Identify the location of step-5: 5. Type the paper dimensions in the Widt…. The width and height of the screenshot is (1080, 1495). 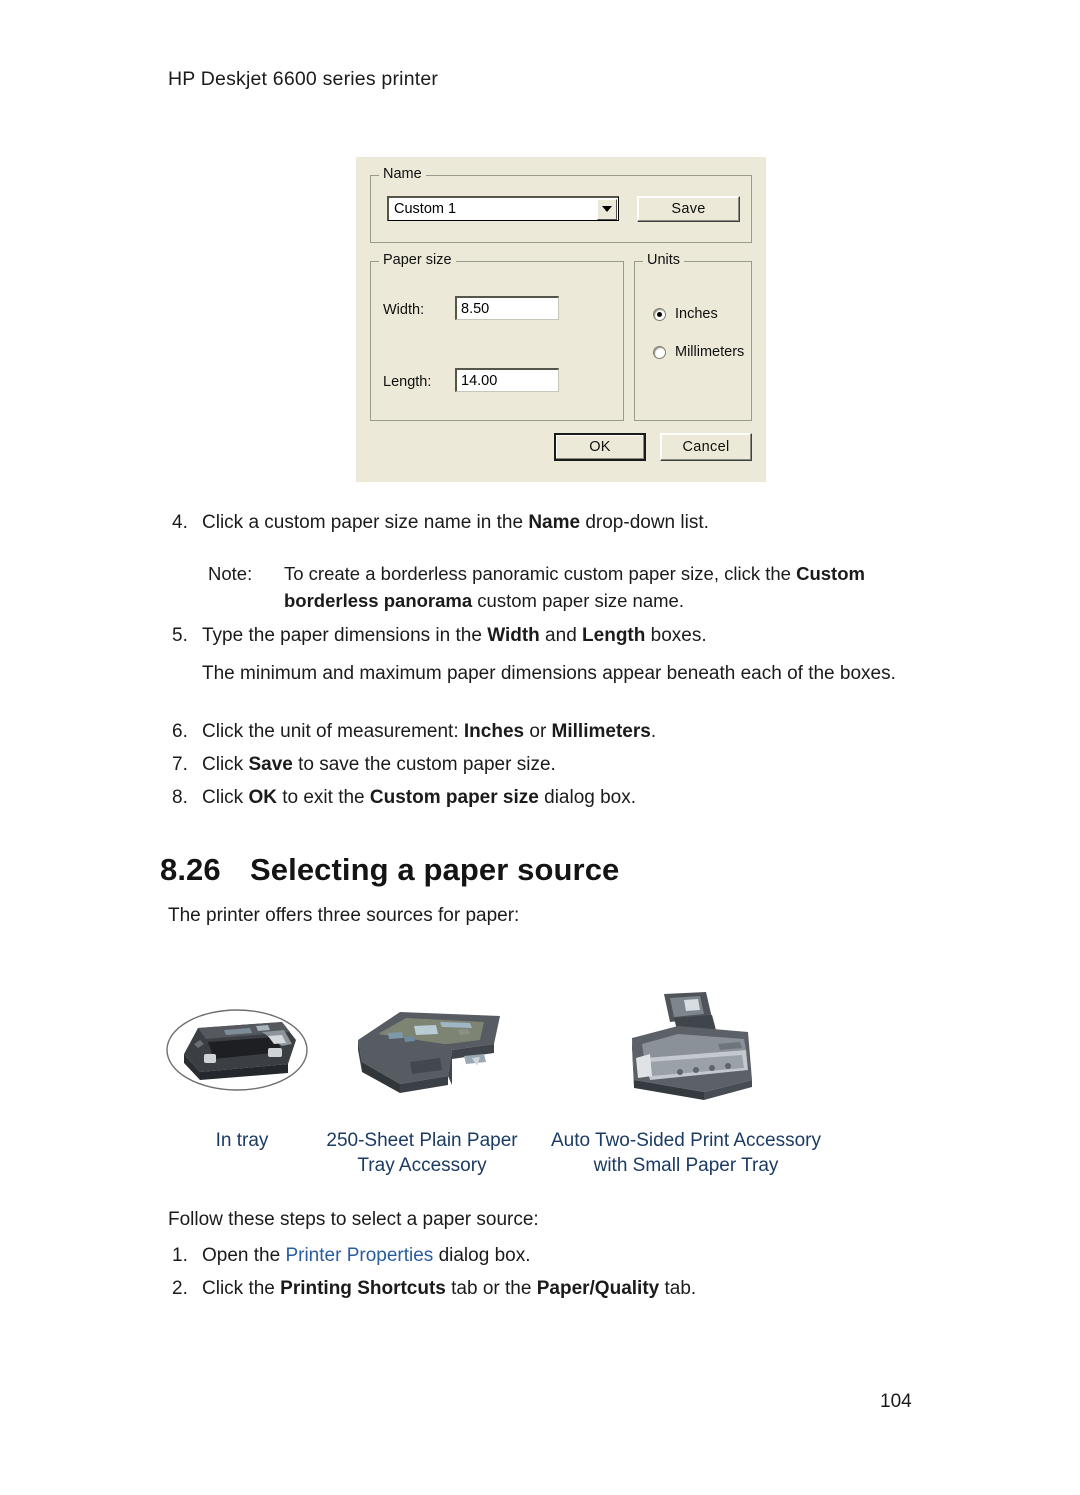
(552, 636).